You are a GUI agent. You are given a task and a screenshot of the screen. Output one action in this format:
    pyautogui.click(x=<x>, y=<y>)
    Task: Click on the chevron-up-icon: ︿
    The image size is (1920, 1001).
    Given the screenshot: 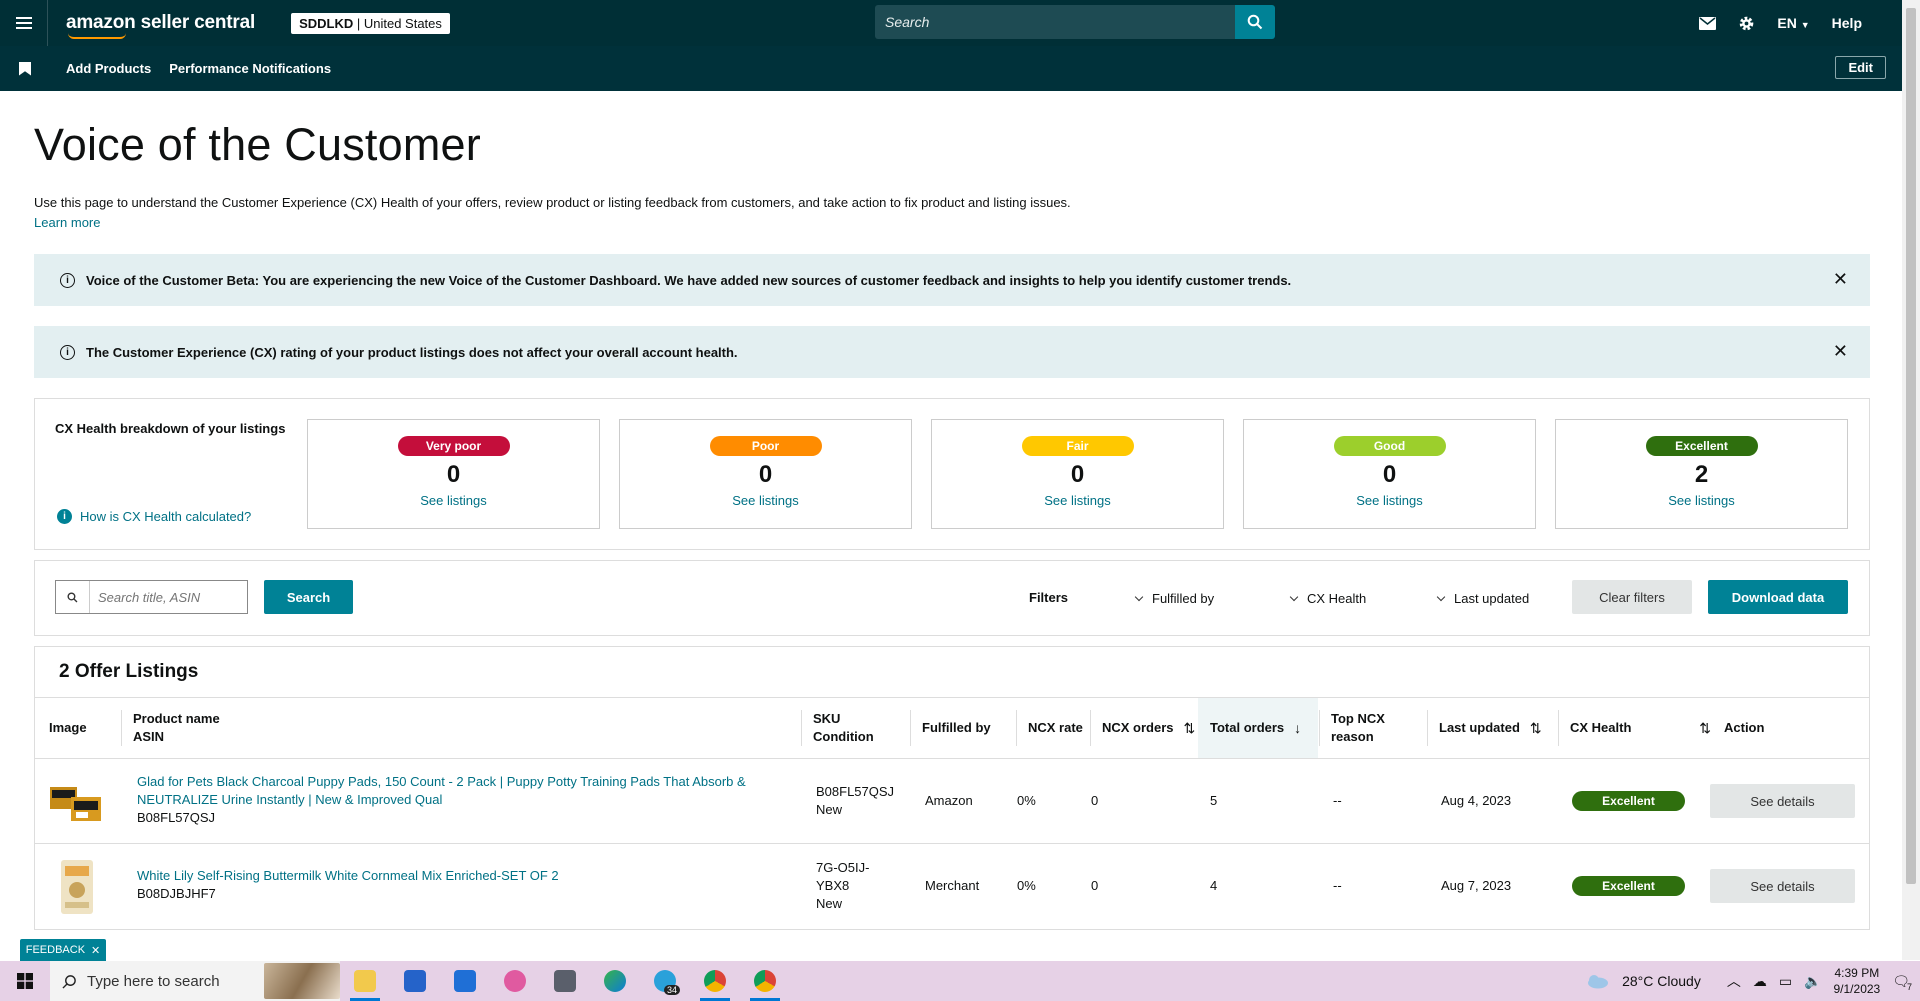 What is the action you would take?
    pyautogui.click(x=1734, y=981)
    